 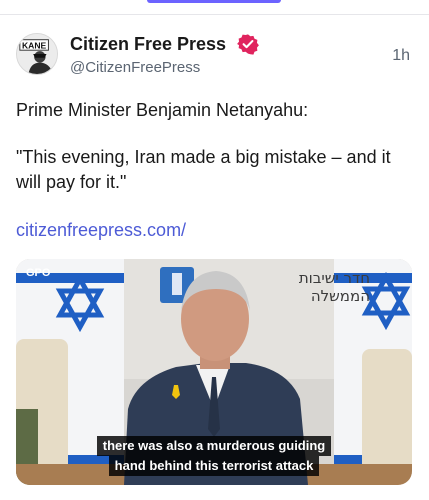 I want to click on avatar: KANE, so click(x=37, y=54).